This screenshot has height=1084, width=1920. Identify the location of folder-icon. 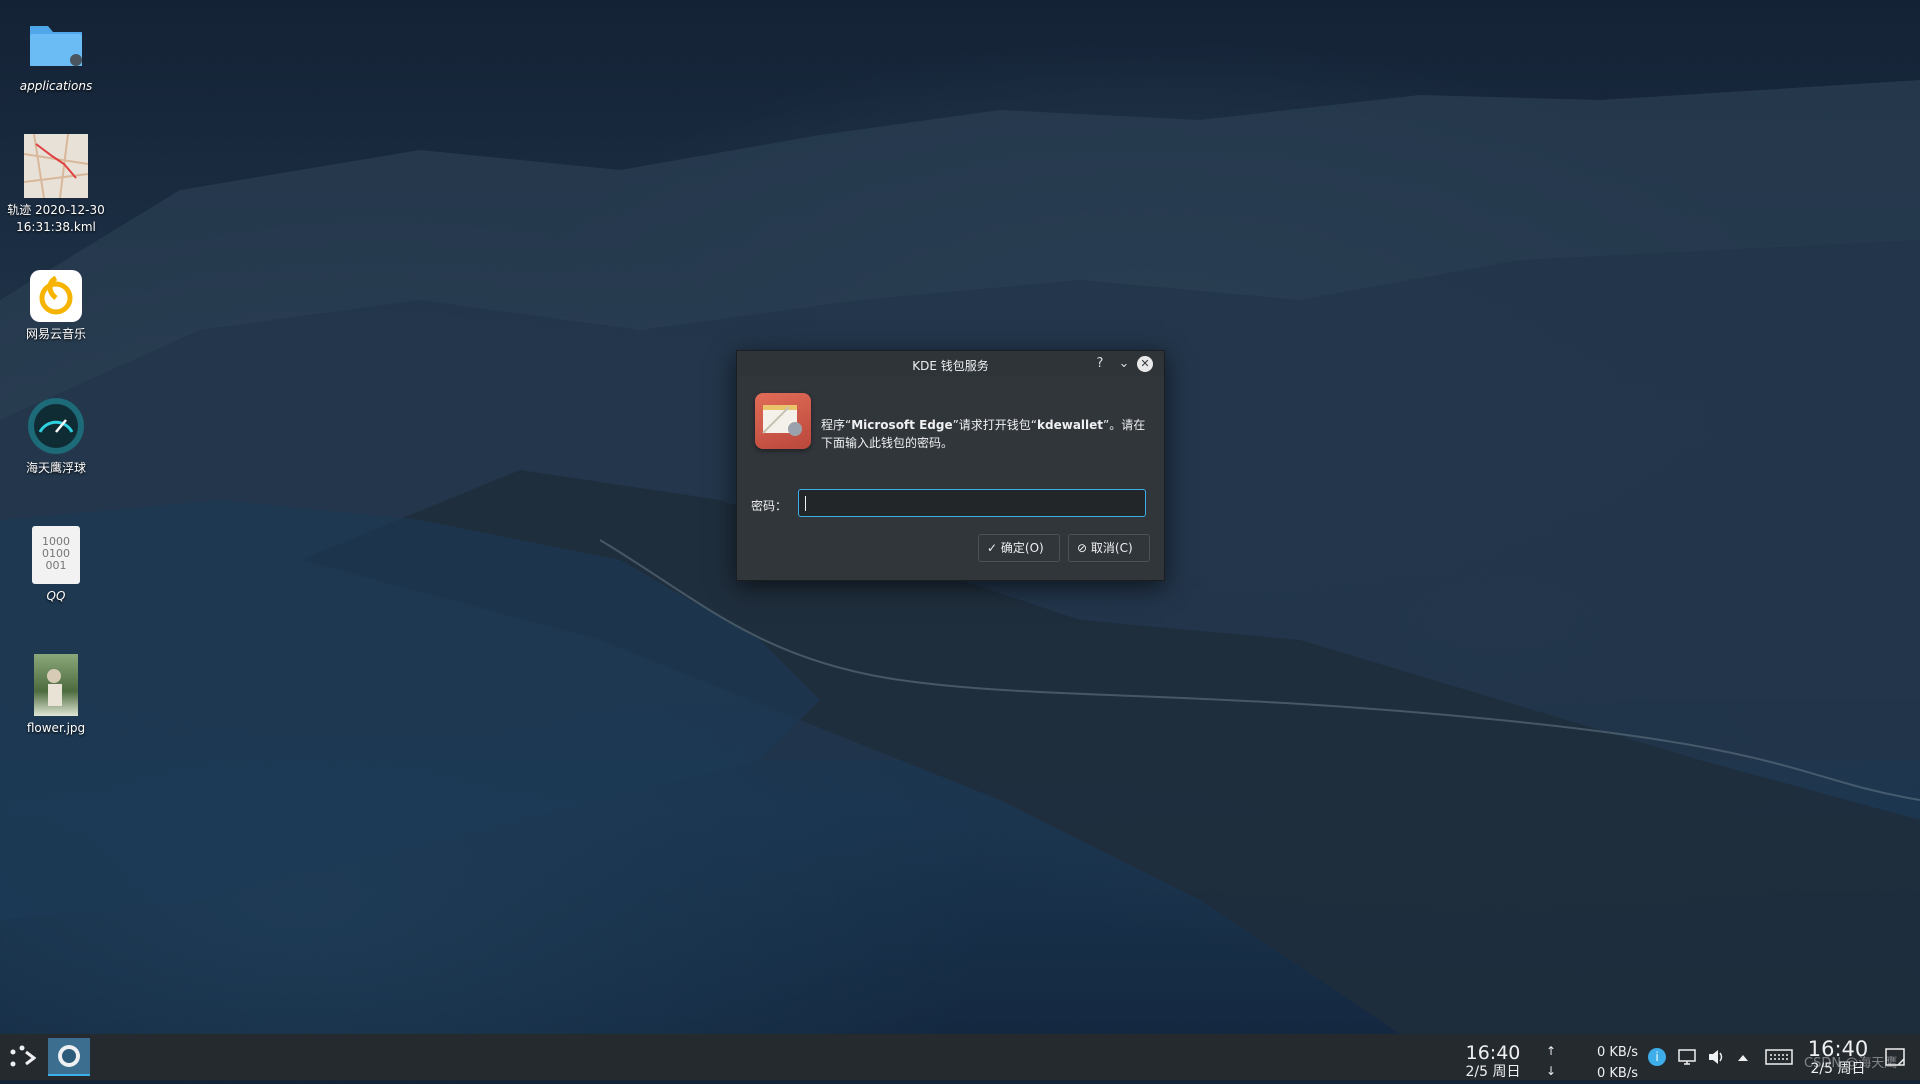
(56, 44).